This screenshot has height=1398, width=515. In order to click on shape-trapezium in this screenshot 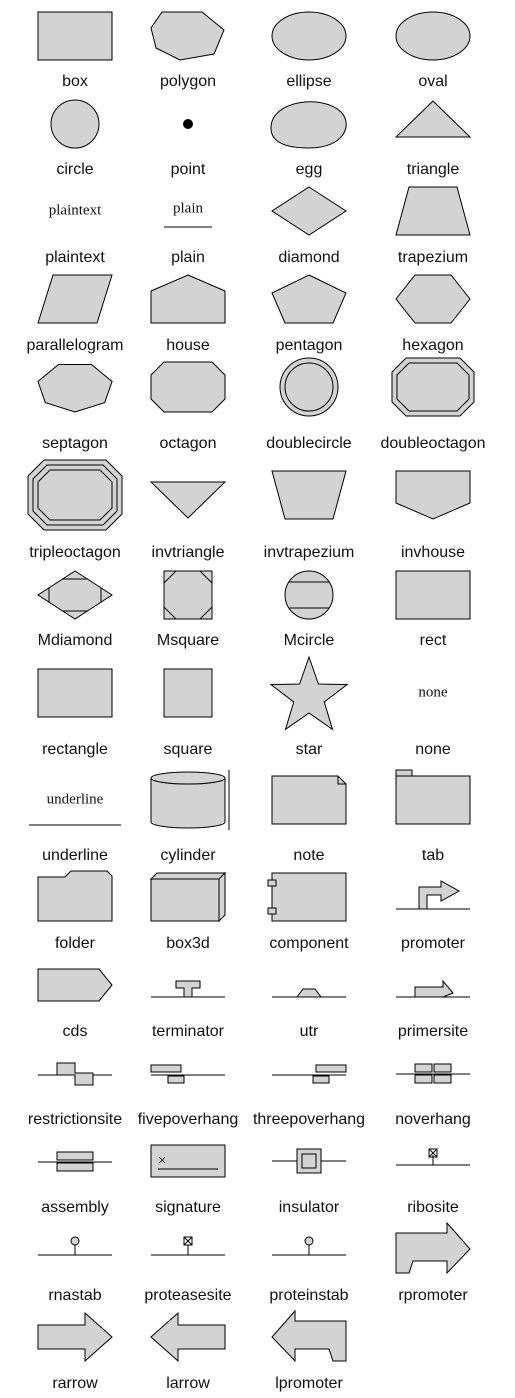, I will do `click(433, 211)`.